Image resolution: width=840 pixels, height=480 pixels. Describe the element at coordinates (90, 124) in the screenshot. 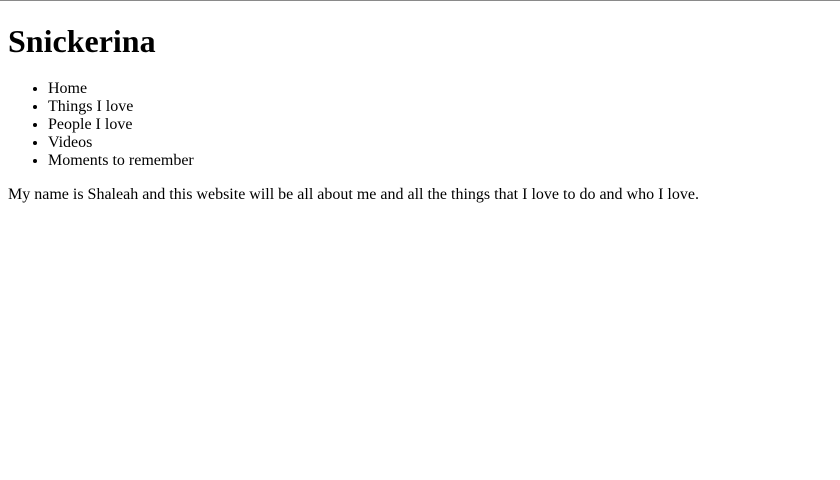

I see `nav-link-people-i-love: People I love` at that location.